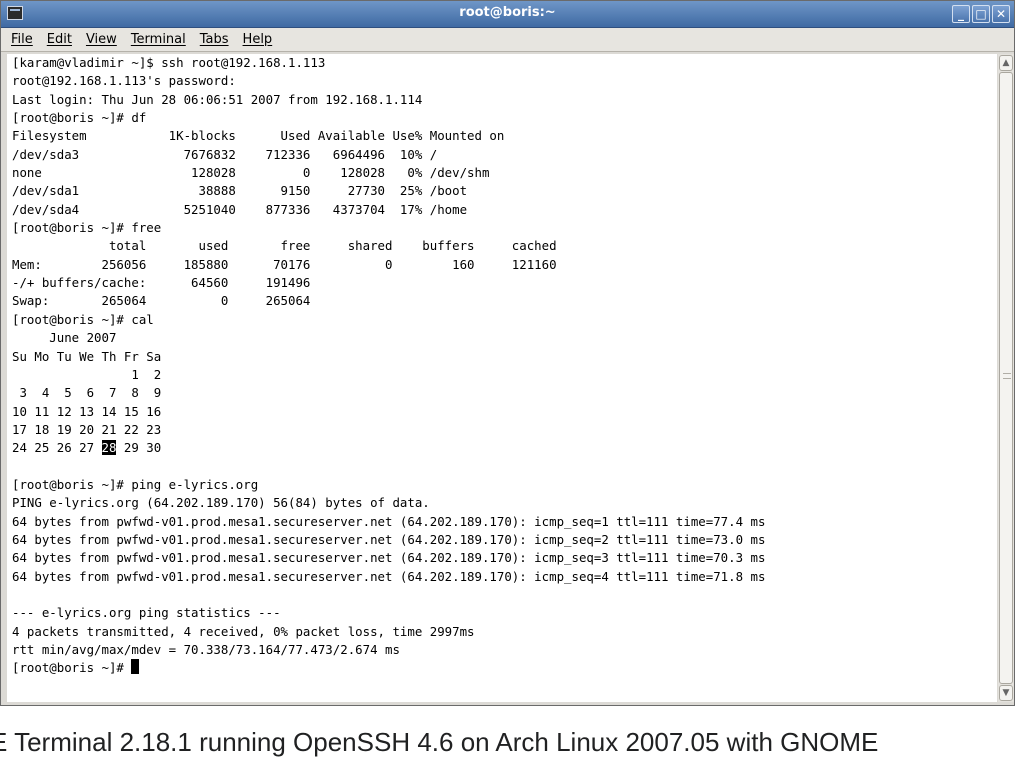 Image resolution: width=1015 pixels, height=766 pixels. What do you see at coordinates (240, 191) in the screenshot?
I see `terminal-line: /dev/sda1 38888 9150 27730 25% /boot` at bounding box center [240, 191].